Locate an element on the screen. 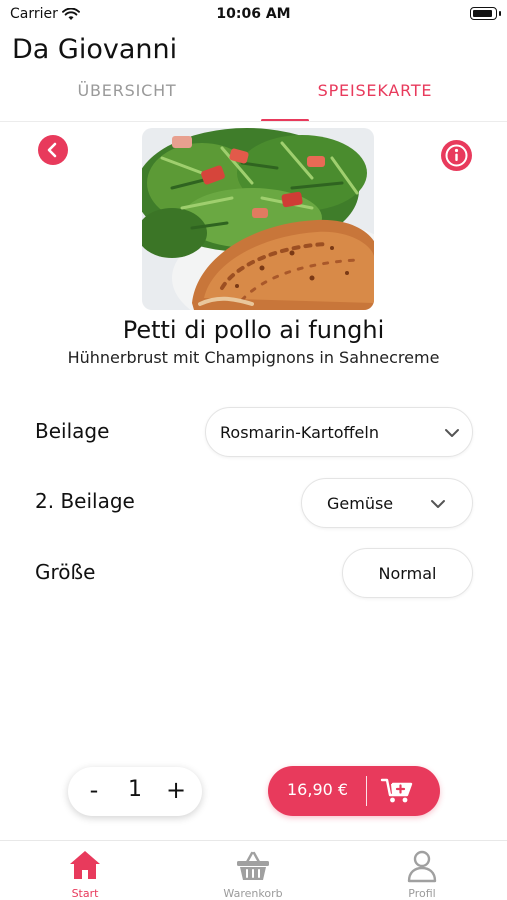 The height and width of the screenshot is (900, 507). option-label-size: Größe is located at coordinates (65, 572).